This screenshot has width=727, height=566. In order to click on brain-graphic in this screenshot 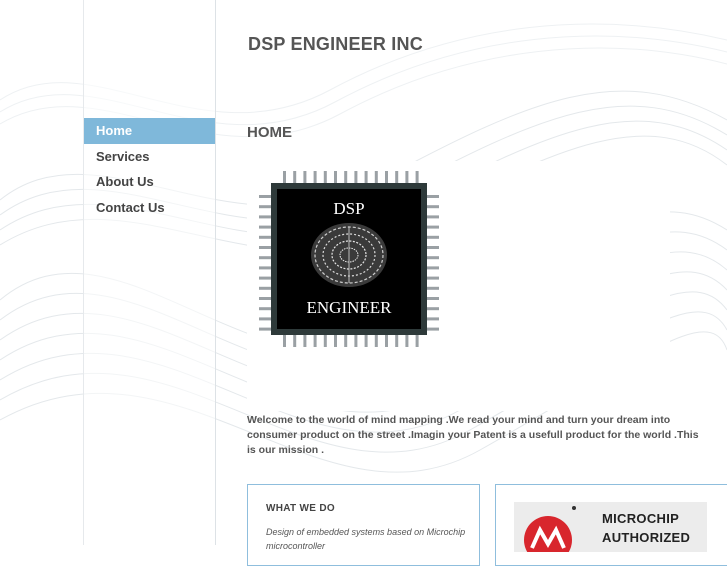, I will do `click(349, 255)`.